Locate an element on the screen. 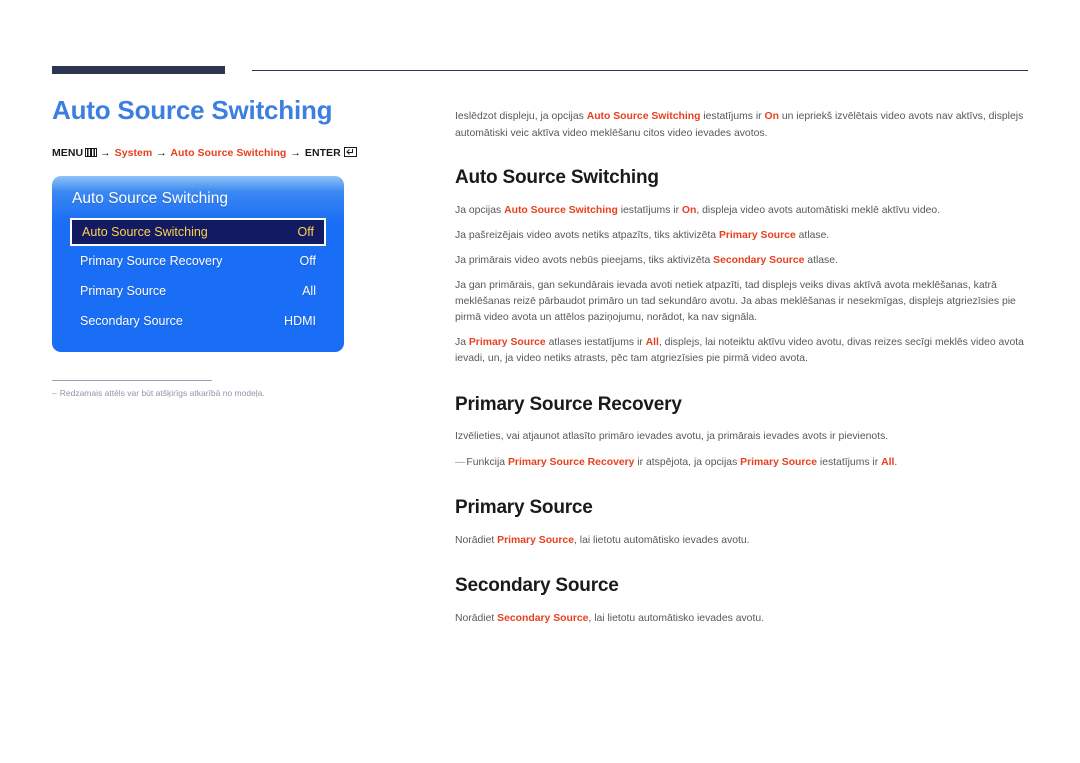 The height and width of the screenshot is (763, 1080). osd-panel-title: Auto Source Switching is located at coordinates (150, 198).